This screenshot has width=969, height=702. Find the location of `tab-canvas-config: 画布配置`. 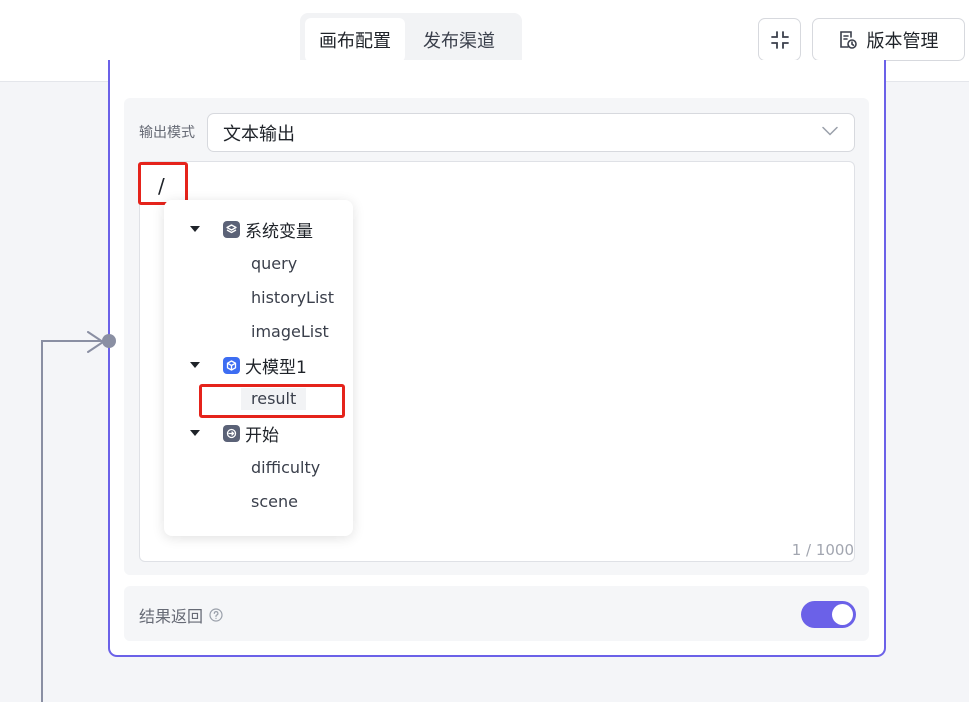

tab-canvas-config: 画布配置 is located at coordinates (355, 40).